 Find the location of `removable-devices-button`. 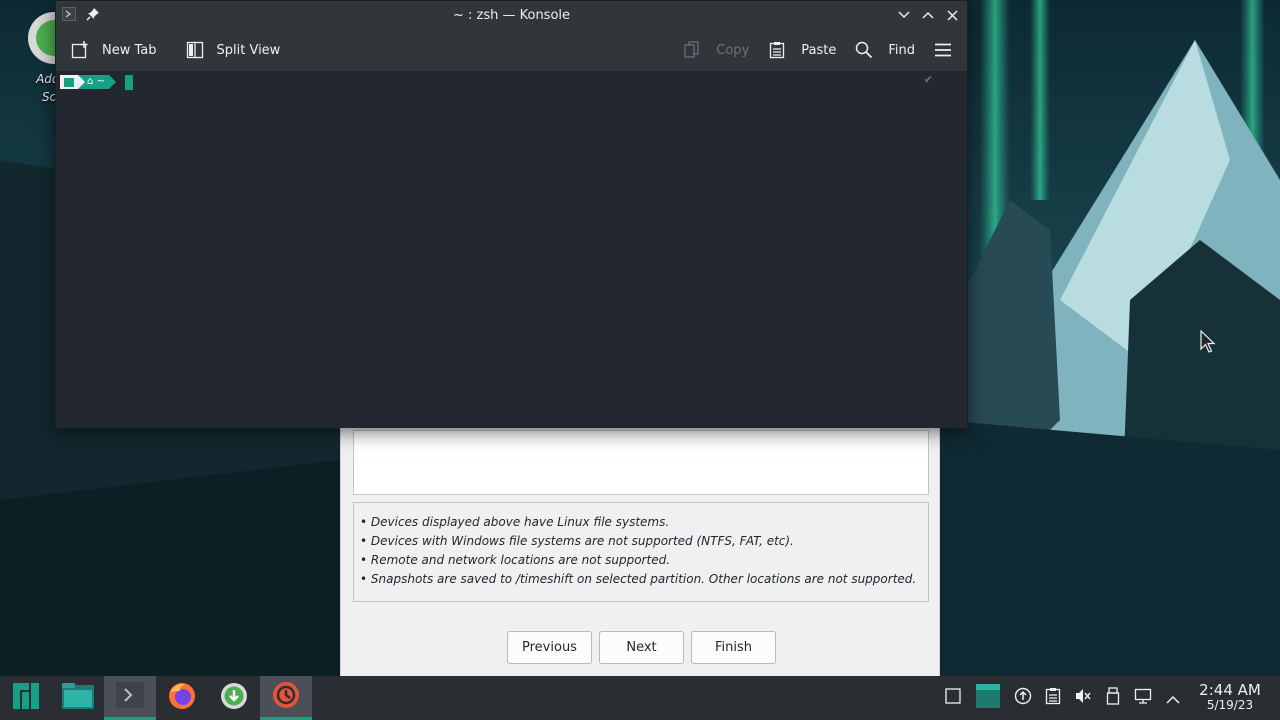

removable-devices-button is located at coordinates (1113, 698).